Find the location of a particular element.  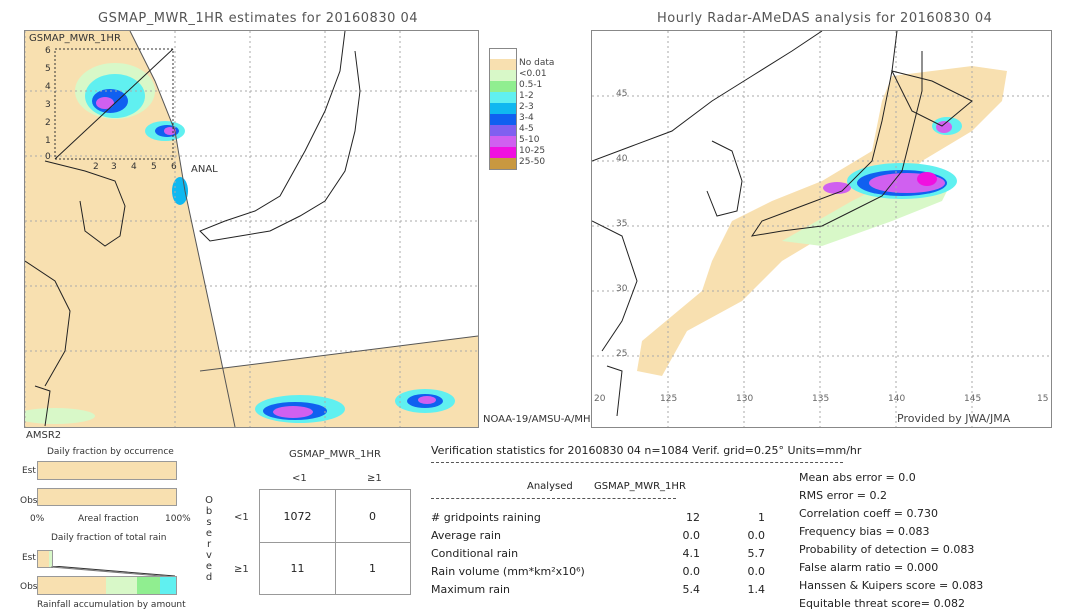

lon-tick: 130 is located at coordinates (745, 399).